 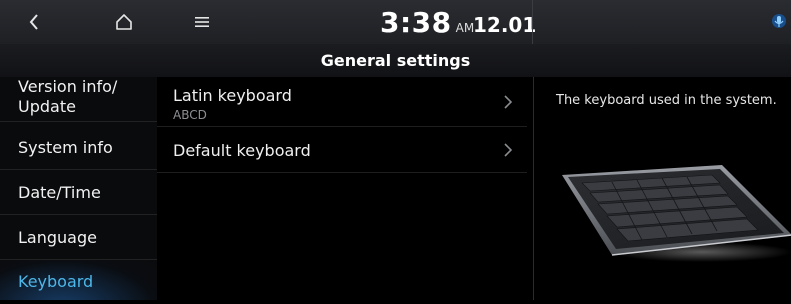 What do you see at coordinates (505, 25) in the screenshot?
I see `date-display: 12.01` at bounding box center [505, 25].